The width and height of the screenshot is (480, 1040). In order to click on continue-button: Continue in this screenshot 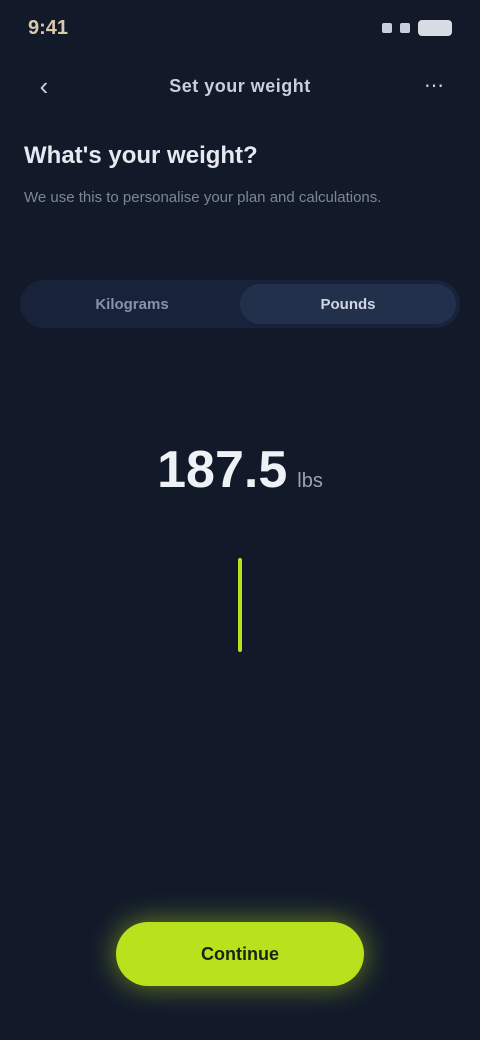, I will do `click(240, 954)`.